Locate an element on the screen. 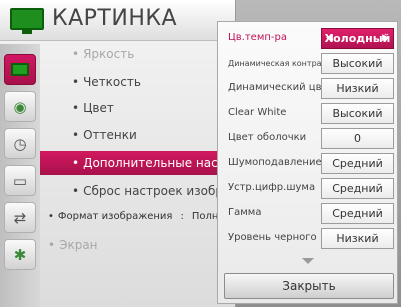 This screenshot has height=307, width=401. input-icon: ⇄ is located at coordinates (20, 217).